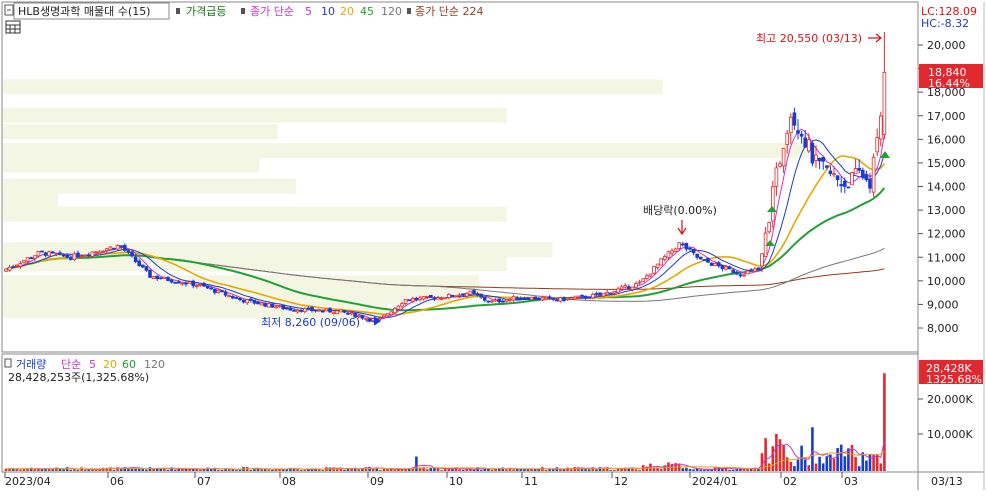 The width and height of the screenshot is (986, 496). Describe the element at coordinates (92, 364) in the screenshot. I see `volume-ma5-label: 5` at that location.